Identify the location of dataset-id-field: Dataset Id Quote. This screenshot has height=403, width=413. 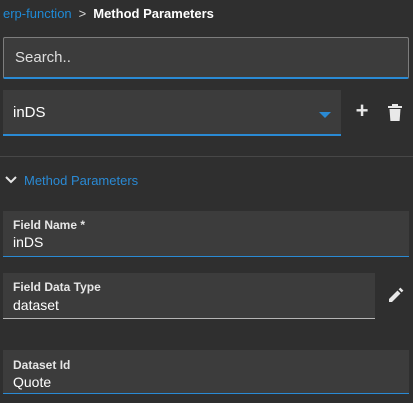
(206, 372).